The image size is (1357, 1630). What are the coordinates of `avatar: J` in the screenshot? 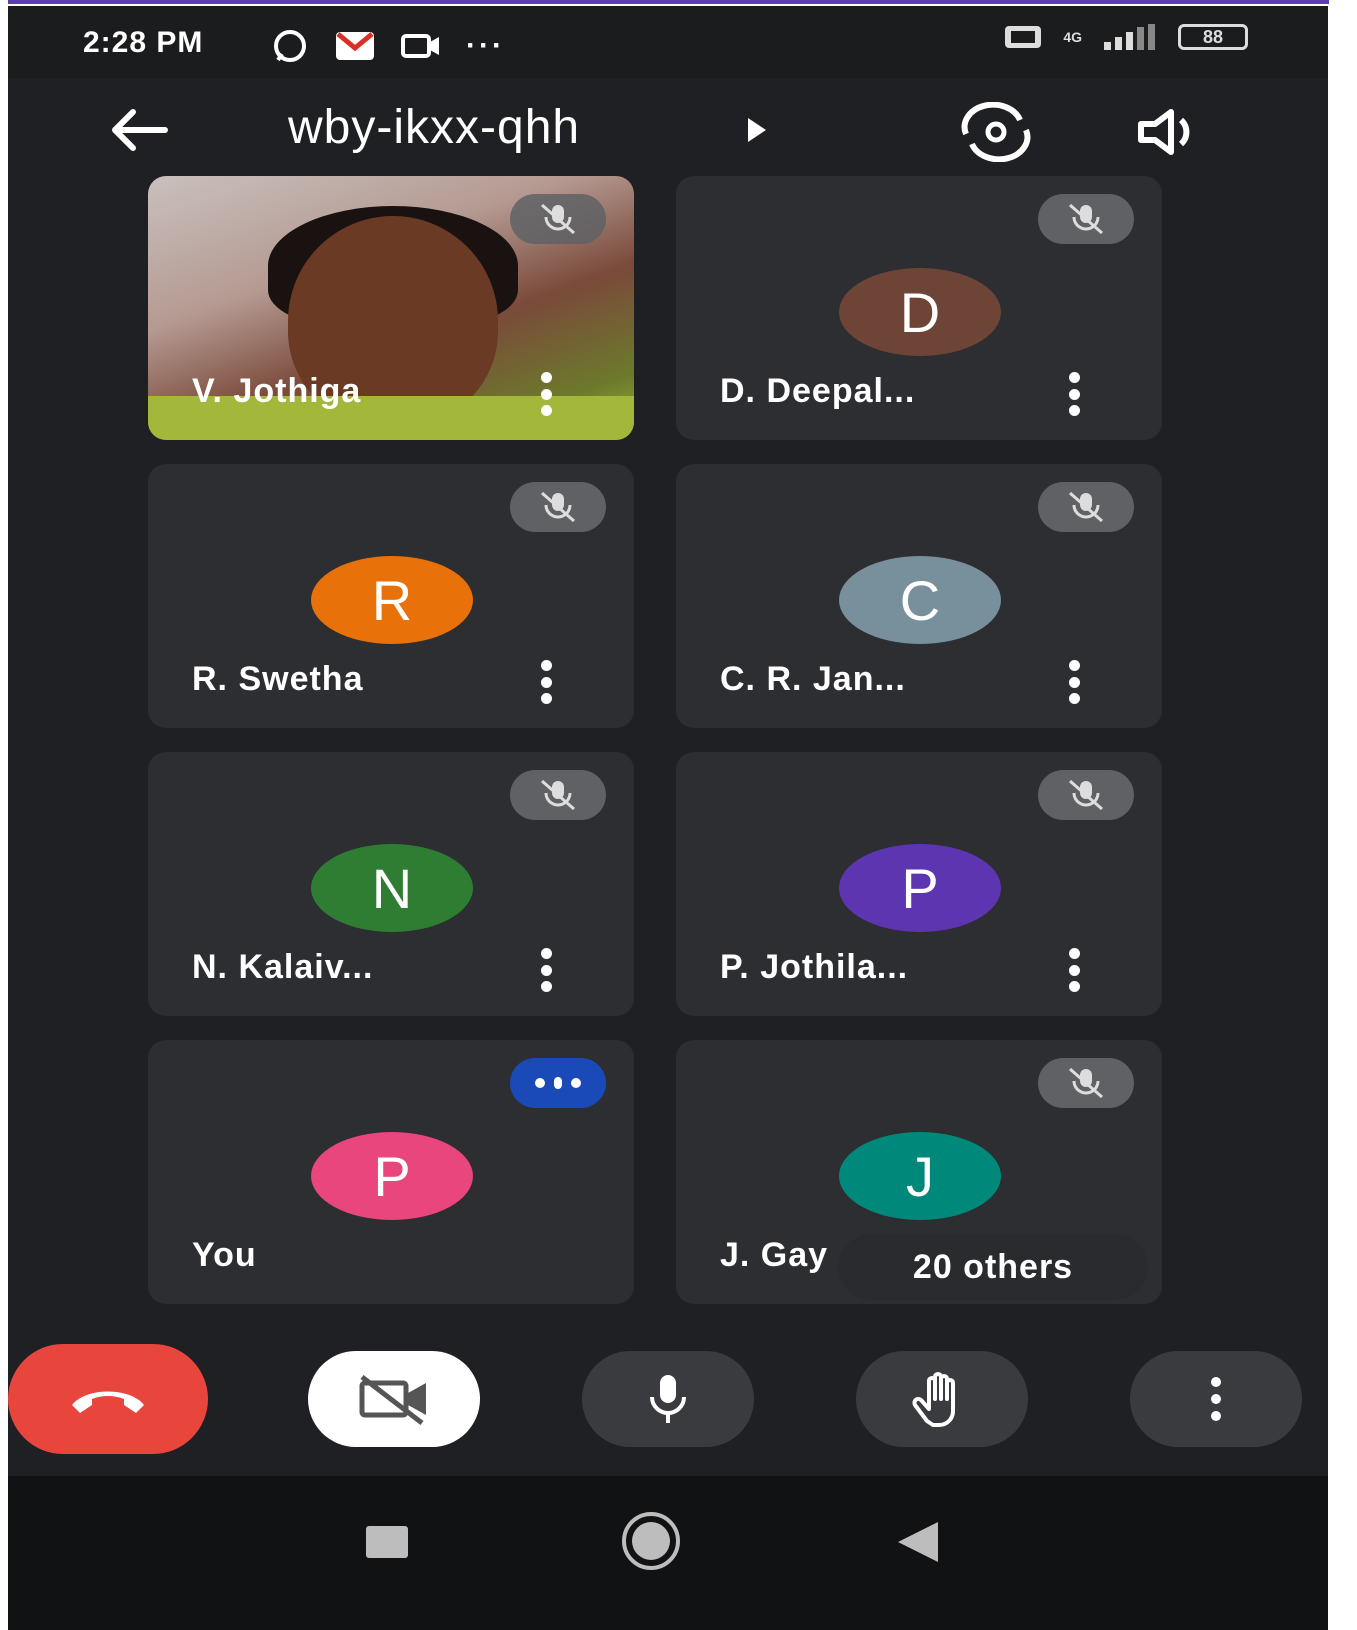 It's located at (920, 1176).